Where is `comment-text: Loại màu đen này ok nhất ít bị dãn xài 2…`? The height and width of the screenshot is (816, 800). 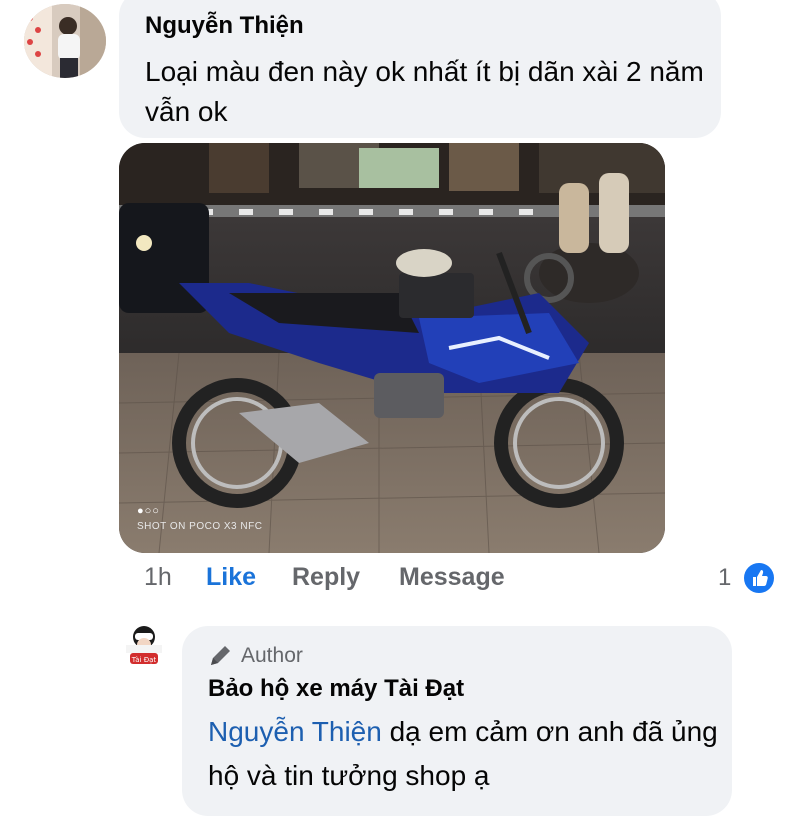 comment-text: Loại màu đen này ok nhất ít bị dãn xài 2… is located at coordinates (424, 91).